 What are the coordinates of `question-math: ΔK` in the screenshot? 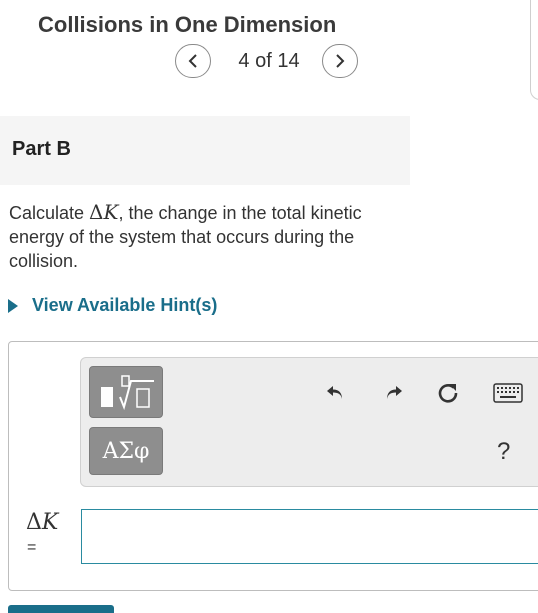 It's located at (103, 212).